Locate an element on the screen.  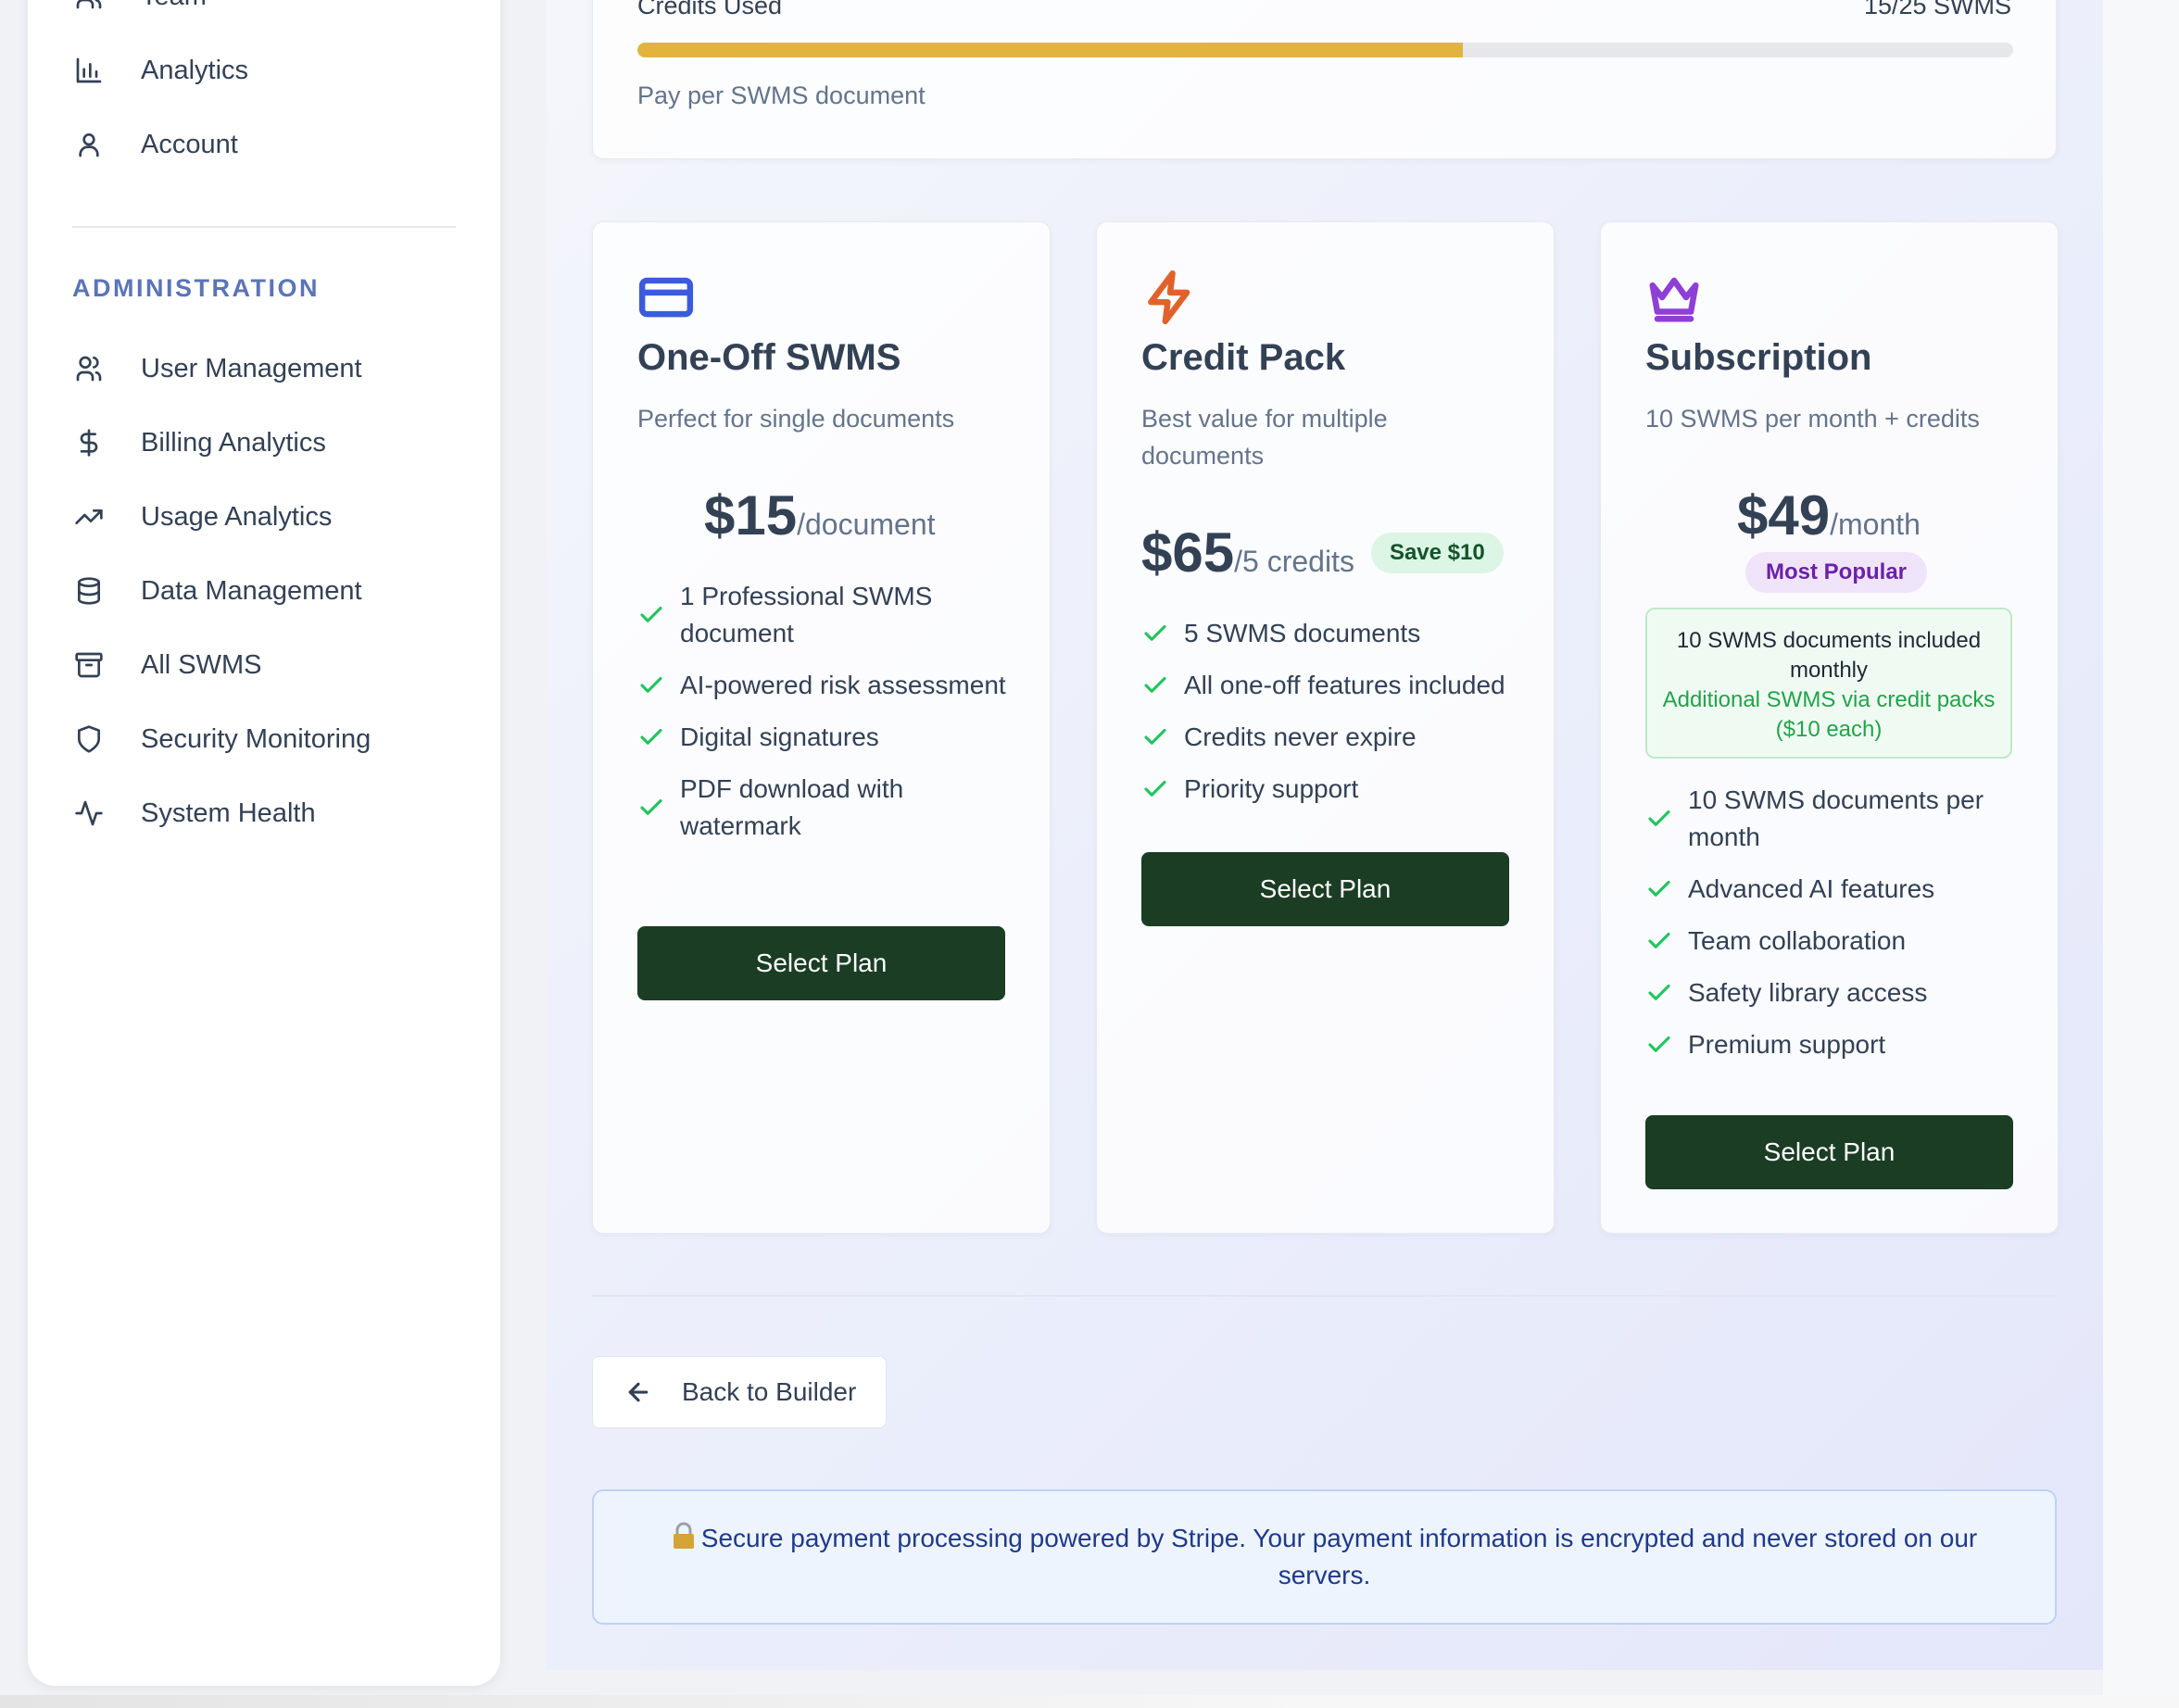
feature-item: 1 Professional SWMS document is located at coordinates (825, 615).